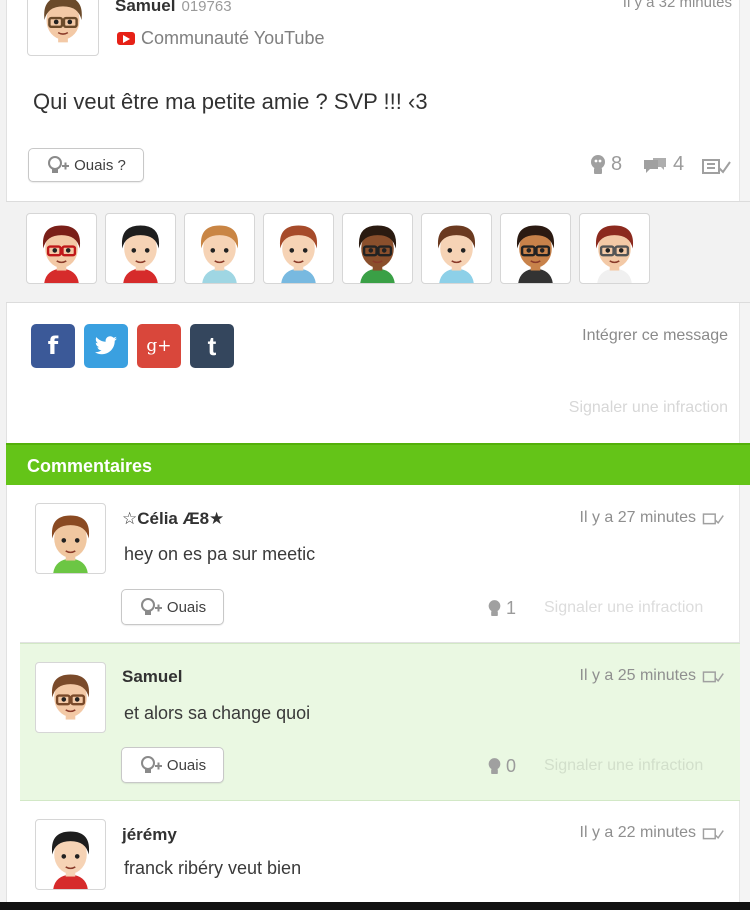 Image resolution: width=750 pixels, height=910 pixels. I want to click on comment-body: hey on es pa sur meetic, so click(220, 554).